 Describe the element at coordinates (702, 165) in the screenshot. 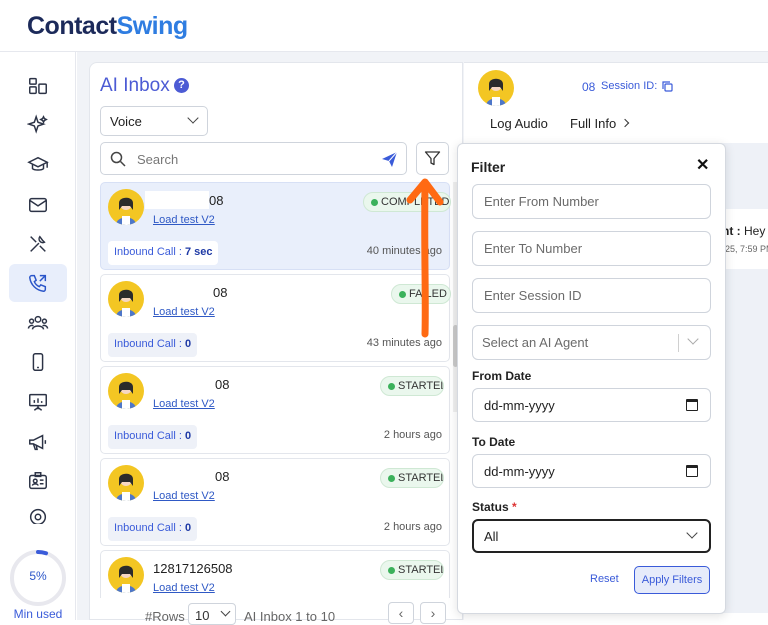

I see `close-icon: ✕` at that location.